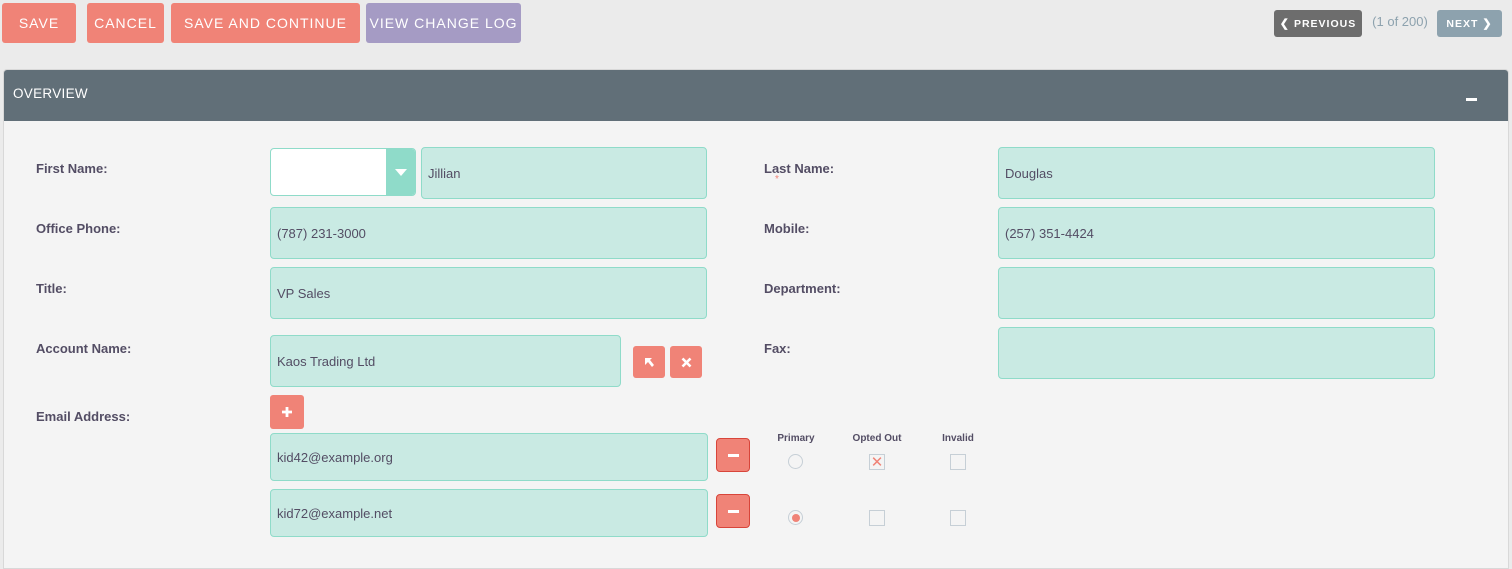  What do you see at coordinates (802, 288) in the screenshot?
I see `department-label: Department:` at bounding box center [802, 288].